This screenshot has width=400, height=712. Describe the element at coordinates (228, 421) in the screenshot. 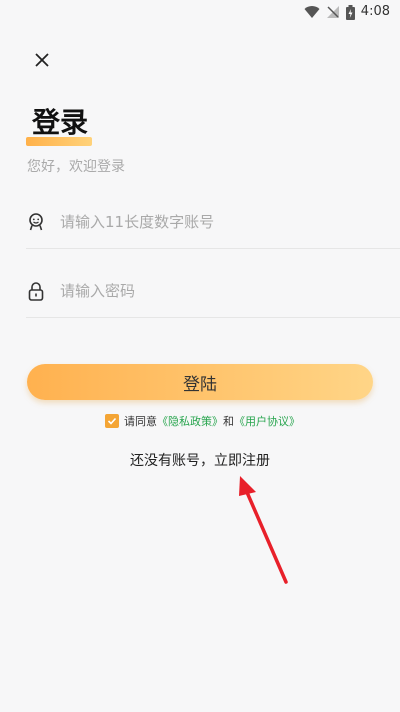

I see `agreement-conjunction: 和` at that location.